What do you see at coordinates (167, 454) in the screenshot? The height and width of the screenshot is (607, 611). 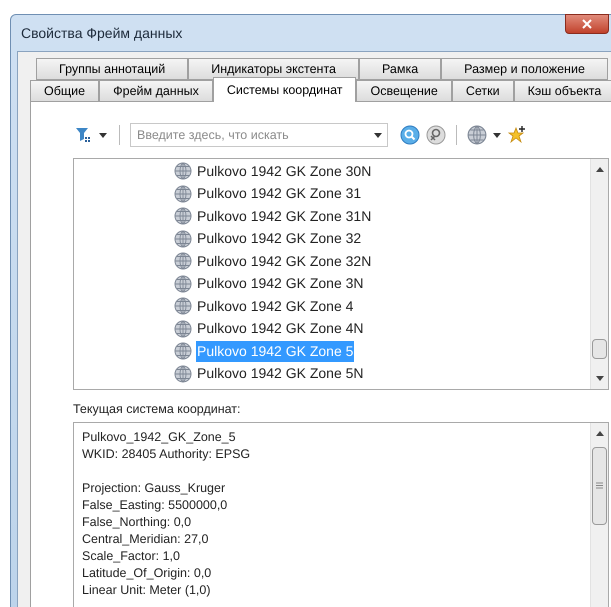 I see `info-line: WKID: 28405 Authority: EPSG` at bounding box center [167, 454].